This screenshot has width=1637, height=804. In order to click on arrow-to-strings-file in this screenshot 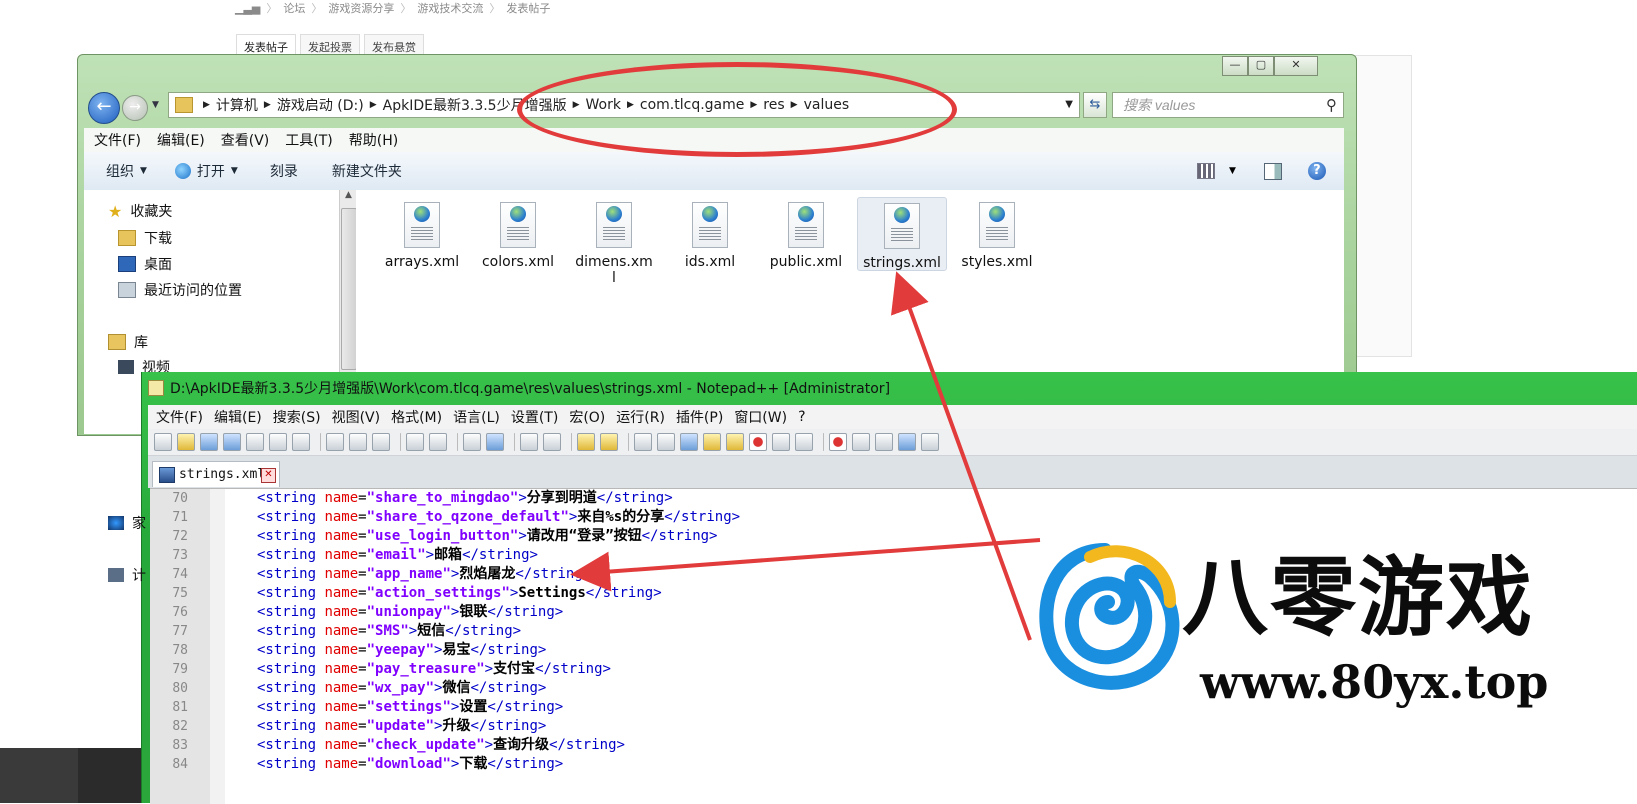, I will do `click(961, 456)`.